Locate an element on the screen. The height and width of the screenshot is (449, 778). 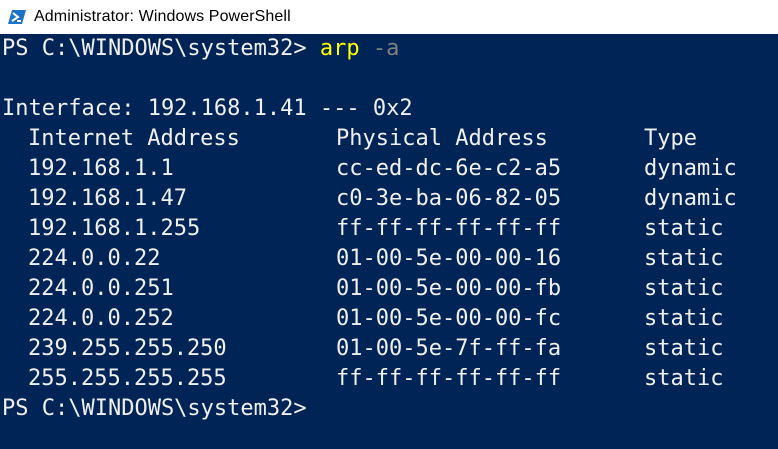
row-ip: 192.168.1.255 is located at coordinates (114, 228).